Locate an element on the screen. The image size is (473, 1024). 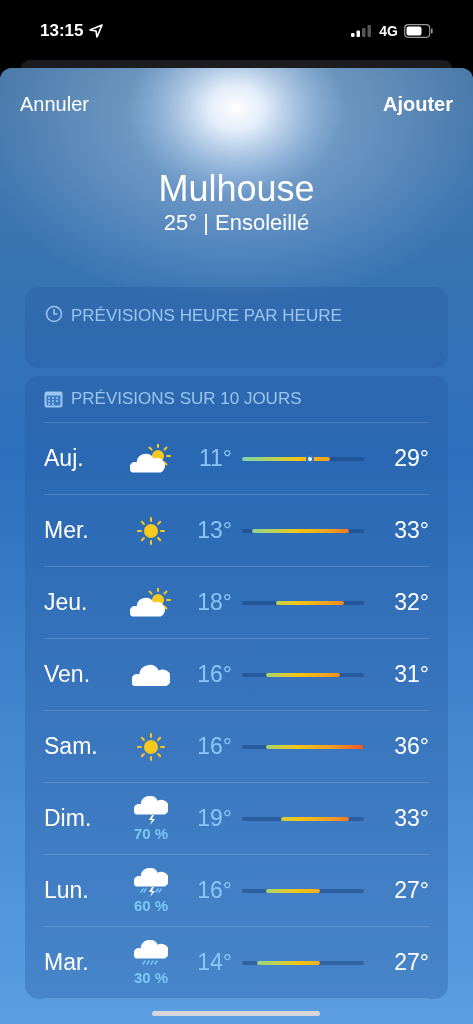
day-label: Sam. is located at coordinates (71, 747).